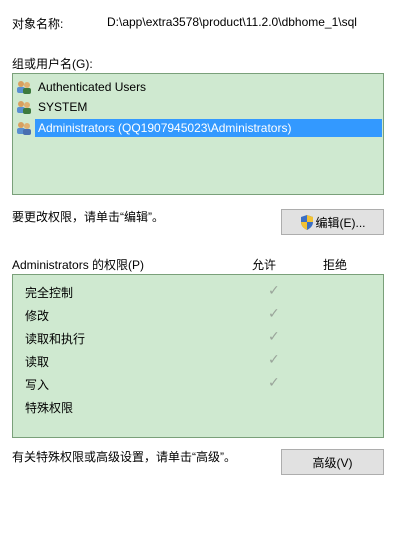  Describe the element at coordinates (55, 339) in the screenshot. I see `permission-name: 读取和执行` at that location.